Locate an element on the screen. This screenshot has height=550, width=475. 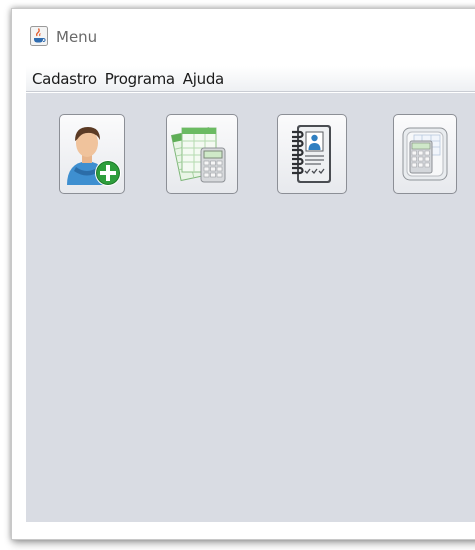
menu-cadastro: Cadastro is located at coordinates (63, 79).